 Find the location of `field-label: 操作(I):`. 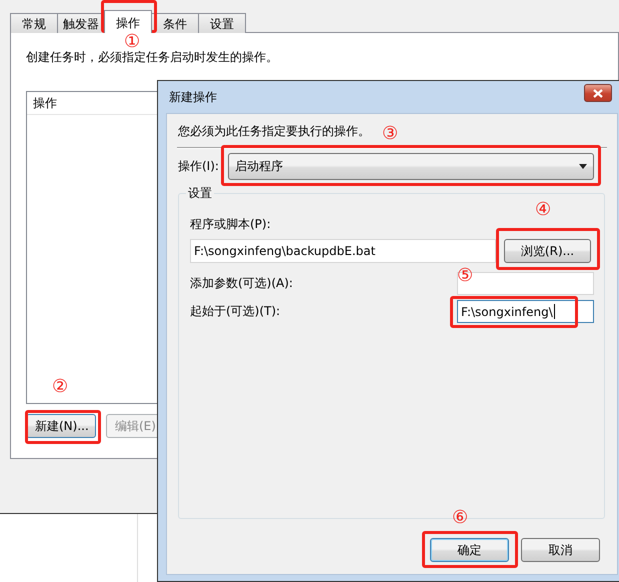

field-label: 操作(I): is located at coordinates (198, 166).